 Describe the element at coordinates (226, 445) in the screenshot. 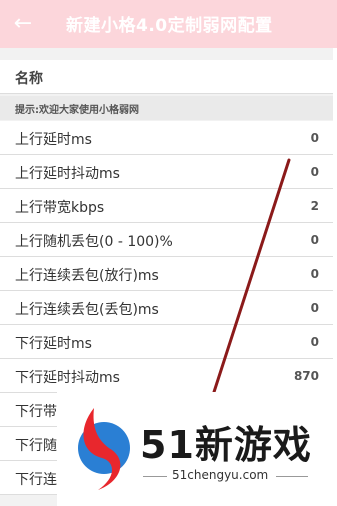

I see `watermark-brand: 51新游戏` at that location.